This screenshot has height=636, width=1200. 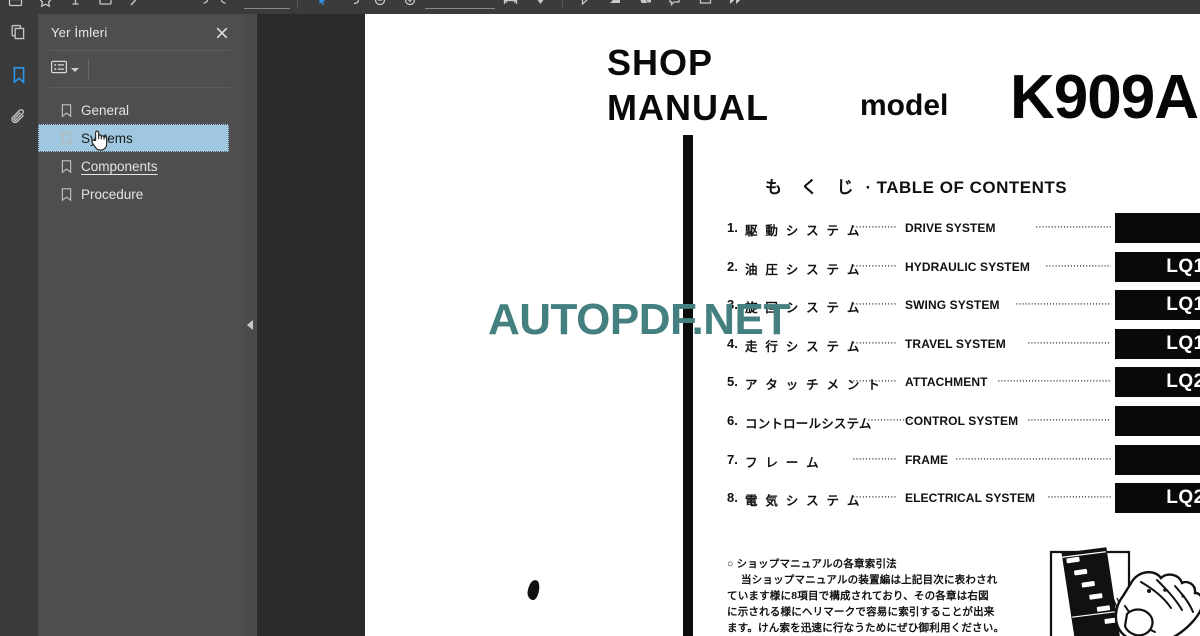 I want to click on redo-icon, so click(x=229, y=7).